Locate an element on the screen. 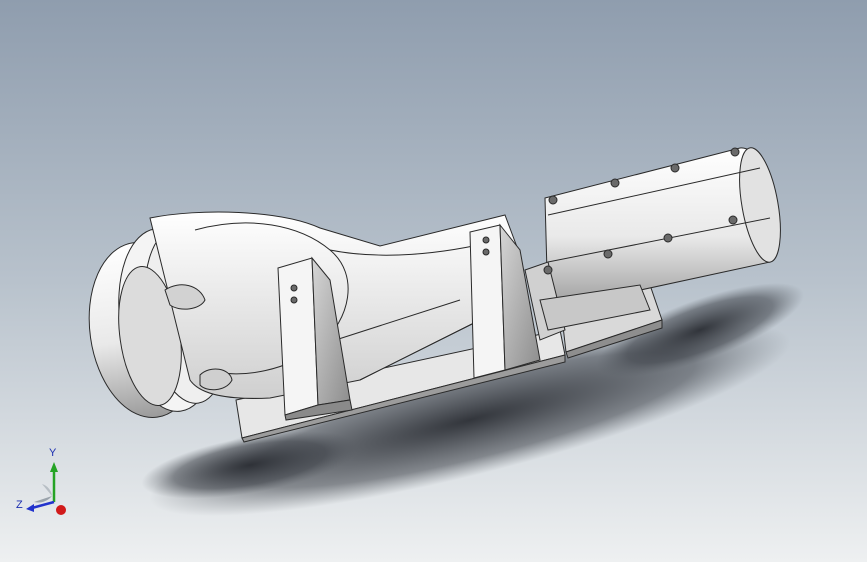  z-axis-line is located at coordinates (43, 505).